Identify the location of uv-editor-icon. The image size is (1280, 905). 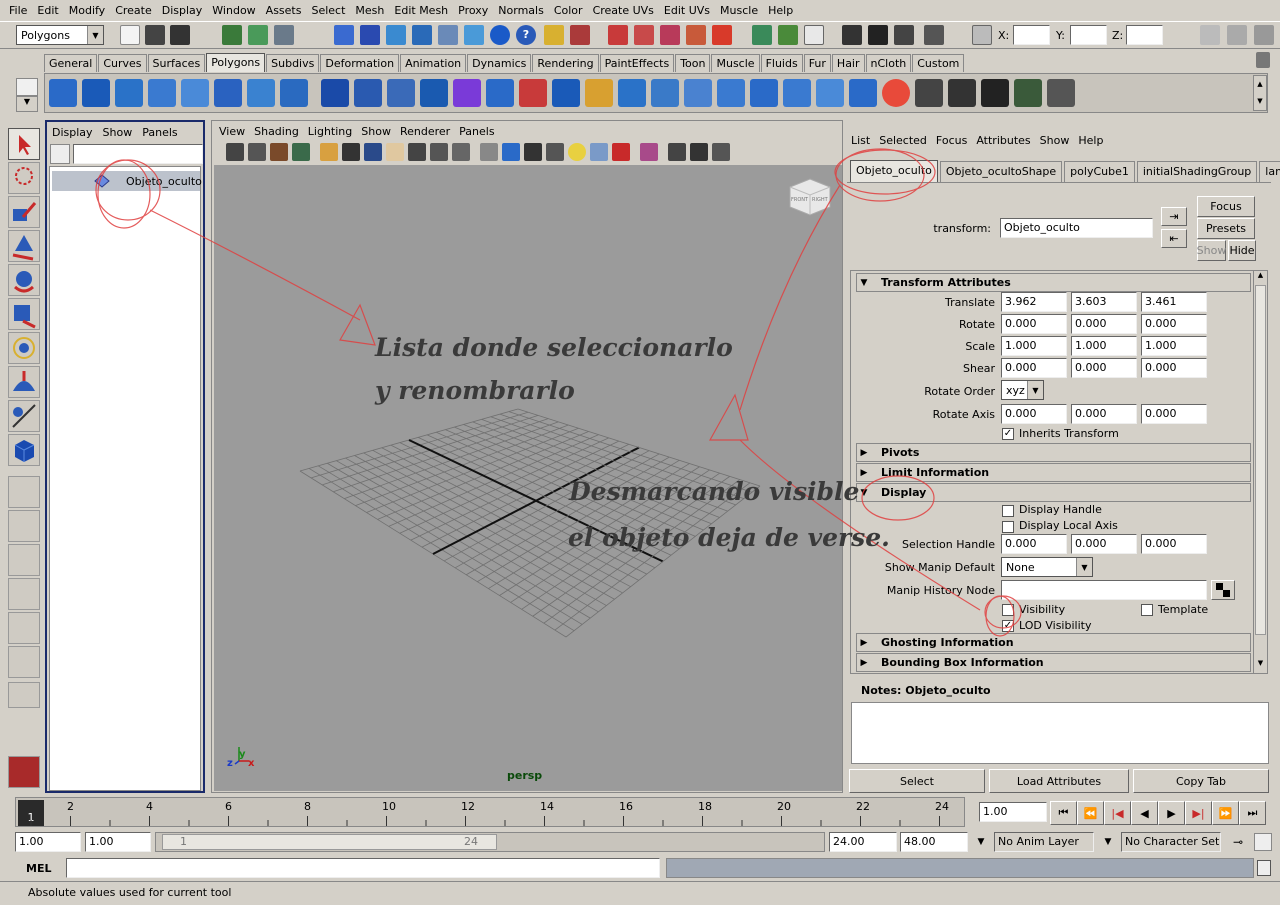
(1061, 93).